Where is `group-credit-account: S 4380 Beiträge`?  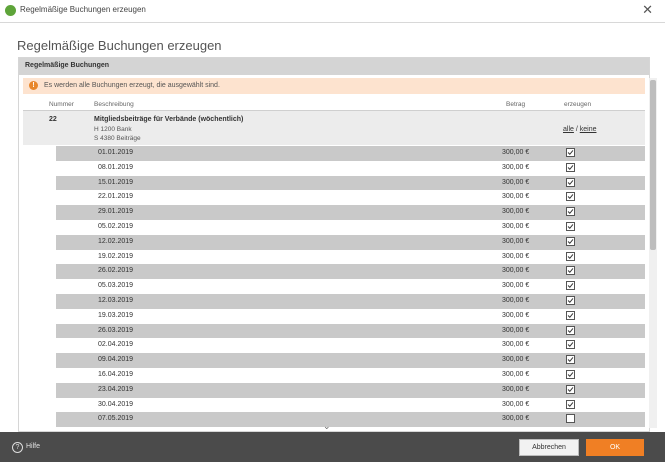 group-credit-account: S 4380 Beiträge is located at coordinates (117, 138).